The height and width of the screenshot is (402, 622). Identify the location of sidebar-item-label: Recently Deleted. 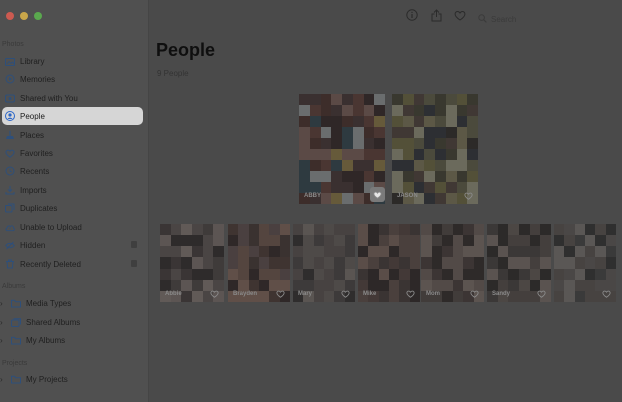
(50, 264).